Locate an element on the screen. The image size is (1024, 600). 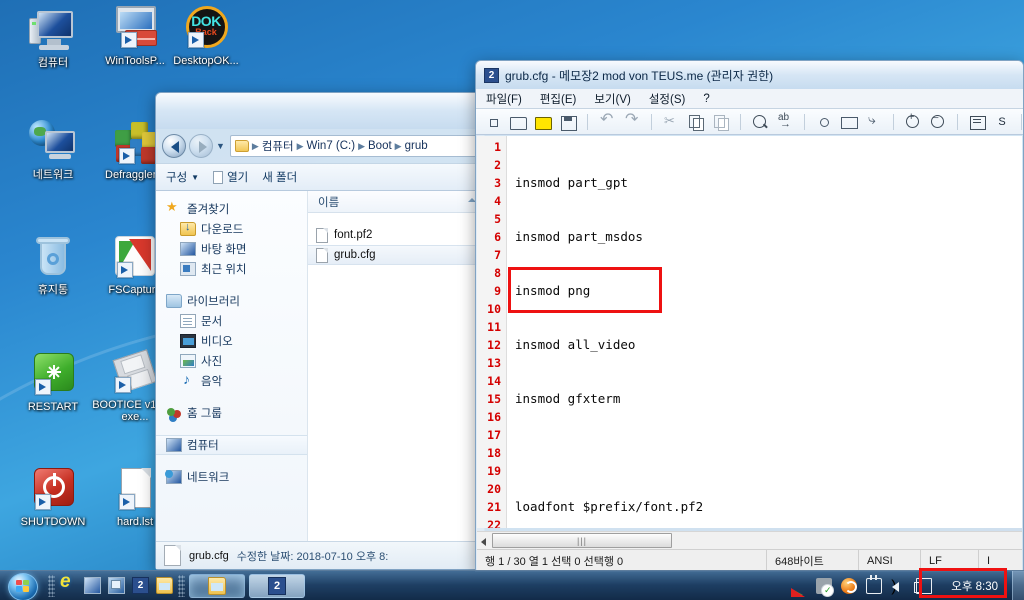
sidebar-item-recent: 최근 위치 is located at coordinates (231, 269).